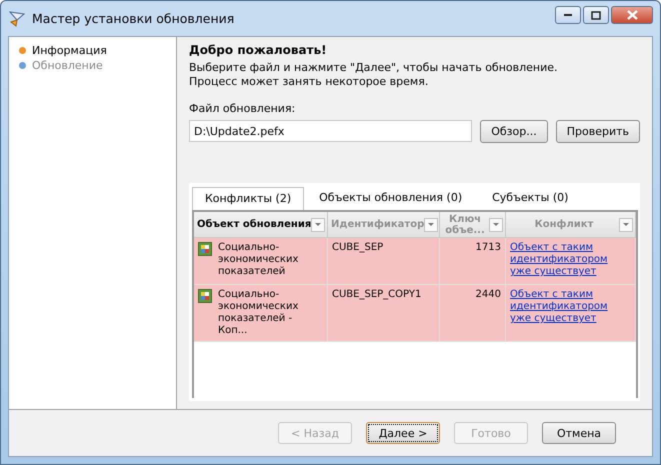 The height and width of the screenshot is (465, 661). I want to click on column-header: Объект обновления, so click(261, 225).